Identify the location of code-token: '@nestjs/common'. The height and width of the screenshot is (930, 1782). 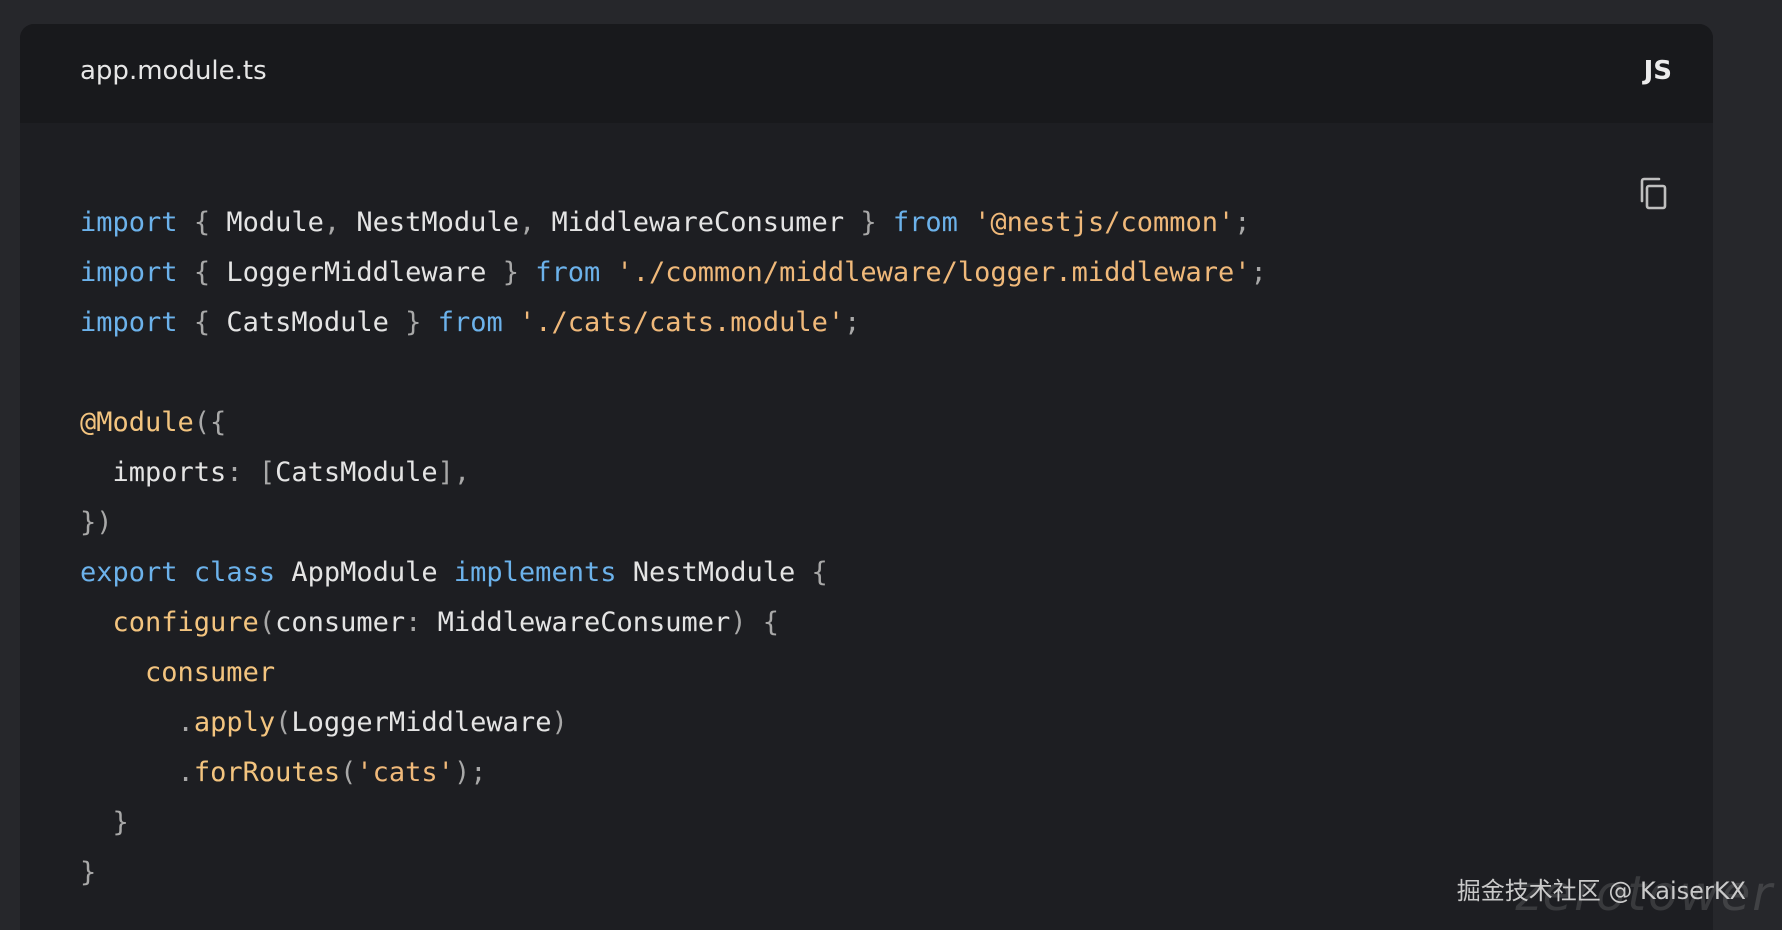
(1104, 222).